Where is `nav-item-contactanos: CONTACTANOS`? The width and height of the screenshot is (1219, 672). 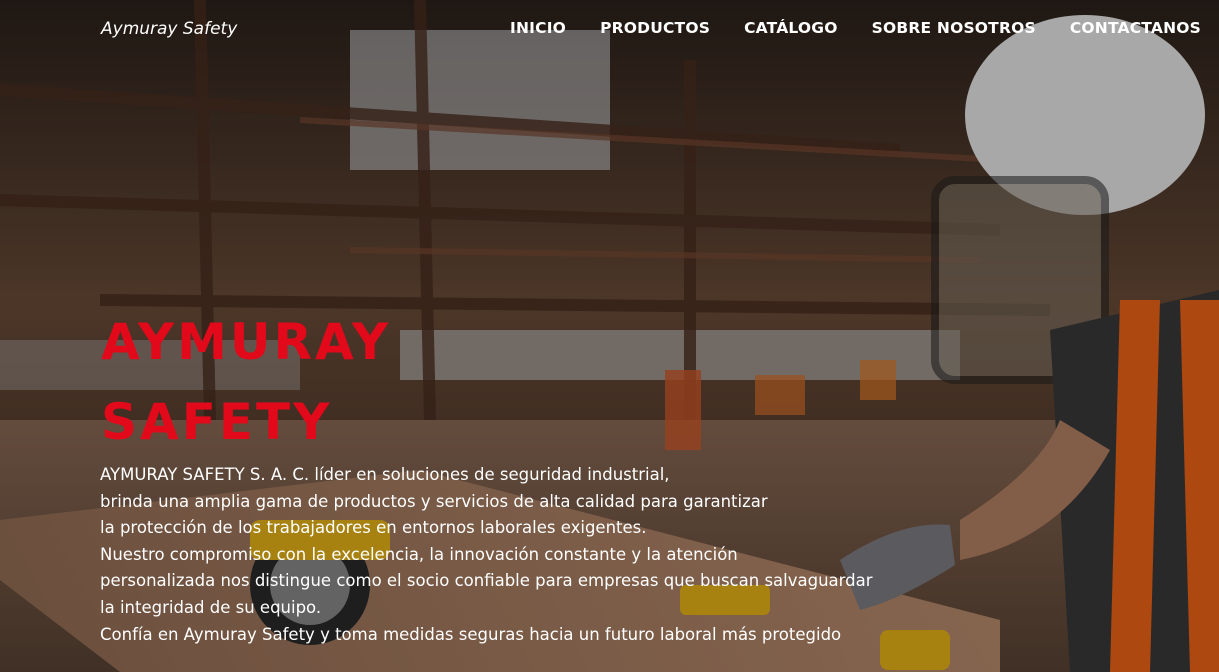 nav-item-contactanos: CONTACTANOS is located at coordinates (1135, 28).